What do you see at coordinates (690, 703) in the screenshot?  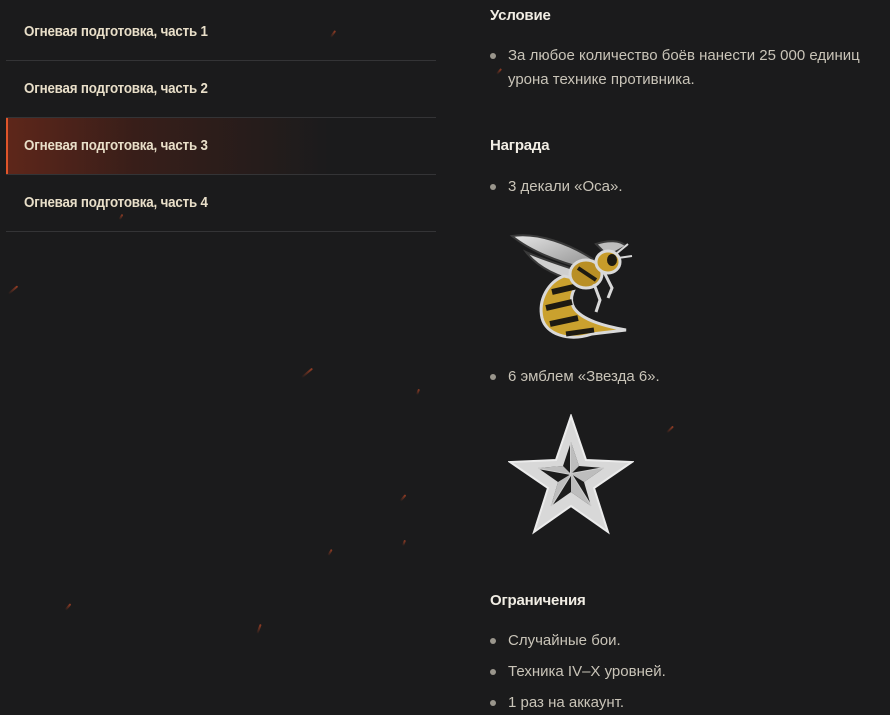 I see `restriction-item: 1 раз на аккаунт.` at bounding box center [690, 703].